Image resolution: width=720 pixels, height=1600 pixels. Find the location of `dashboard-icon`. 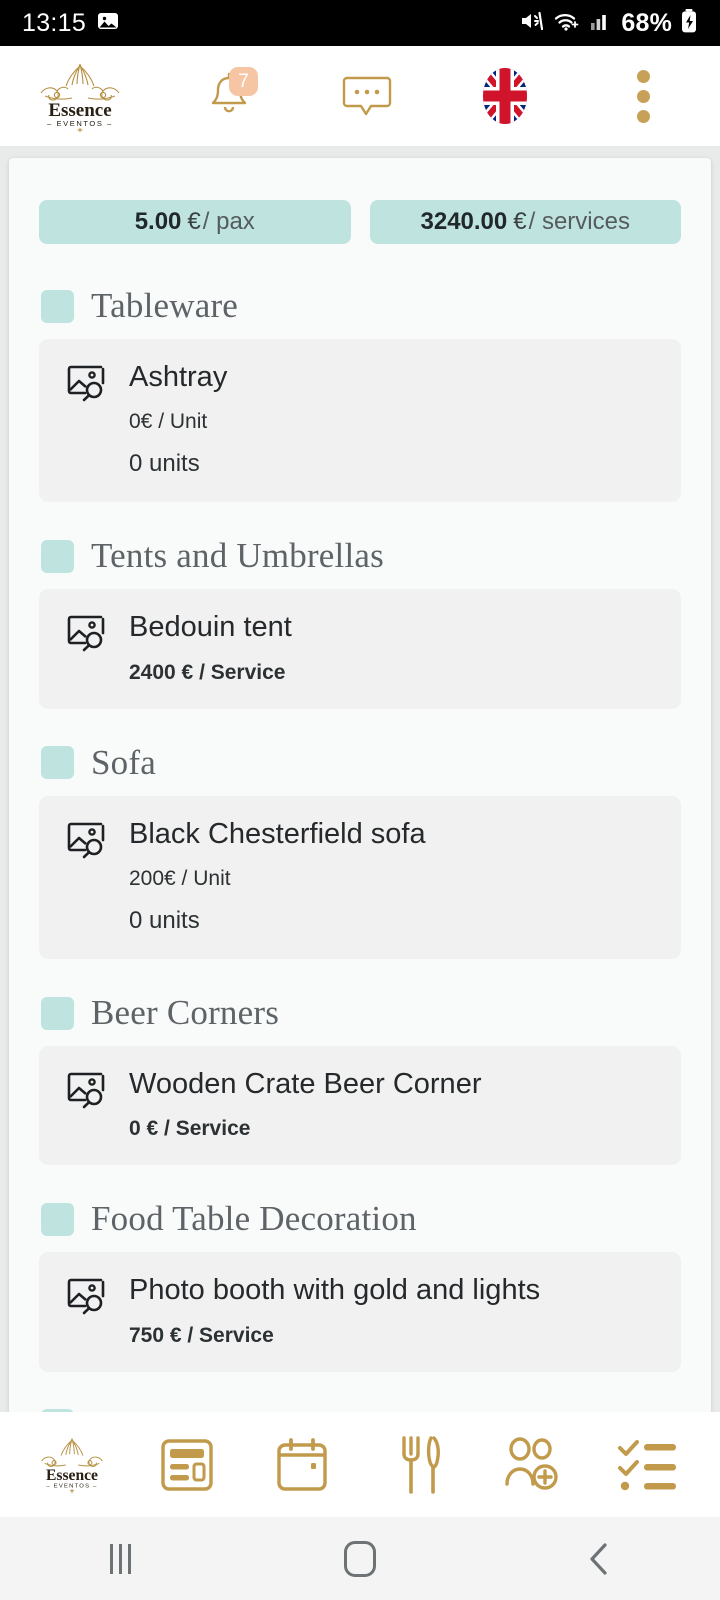

dashboard-icon is located at coordinates (187, 1464).